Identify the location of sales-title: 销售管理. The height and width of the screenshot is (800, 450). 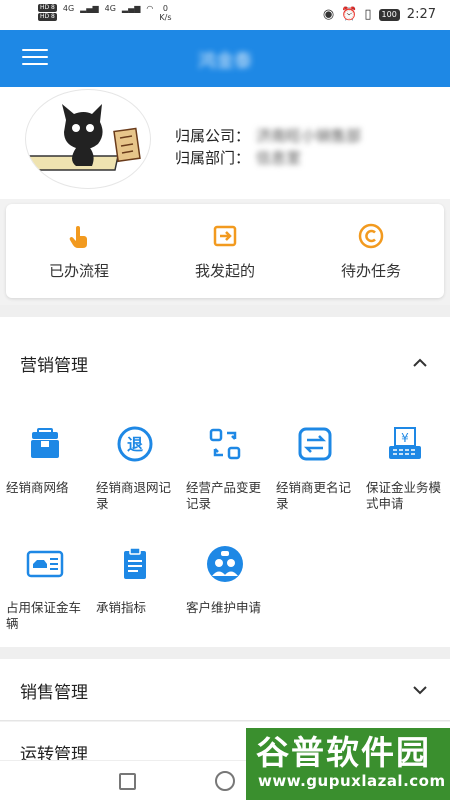
(54, 692).